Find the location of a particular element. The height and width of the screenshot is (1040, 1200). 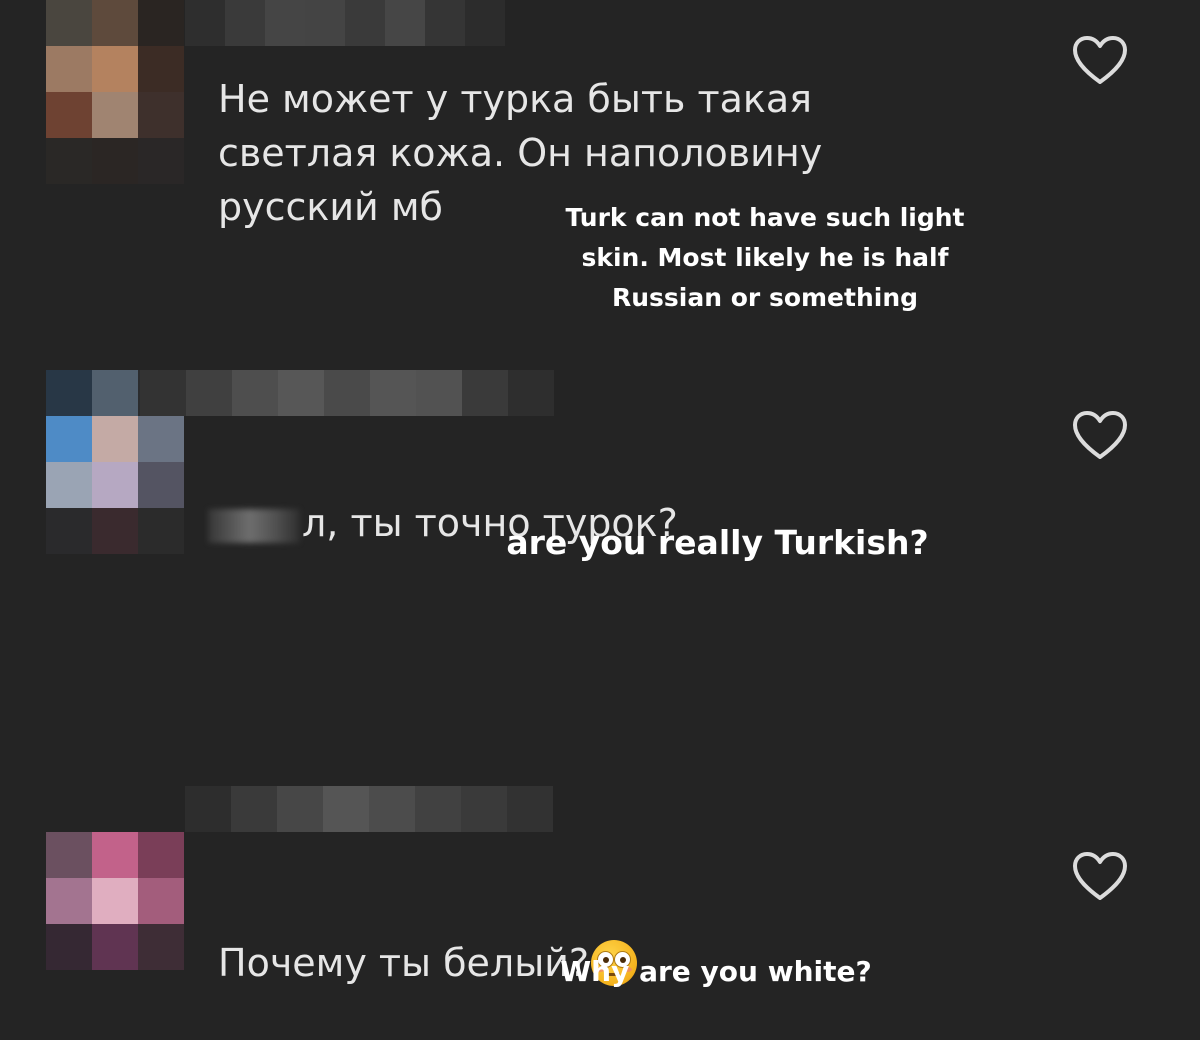

blurred-mention is located at coordinates (254, 525).